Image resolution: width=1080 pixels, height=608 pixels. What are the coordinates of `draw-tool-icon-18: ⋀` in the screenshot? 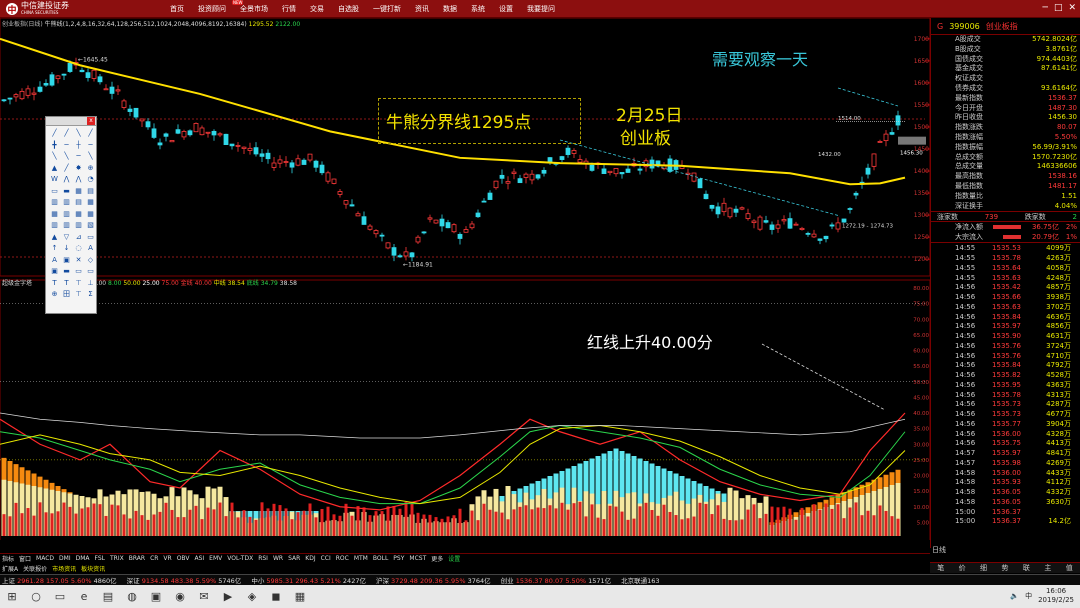 It's located at (78, 179).